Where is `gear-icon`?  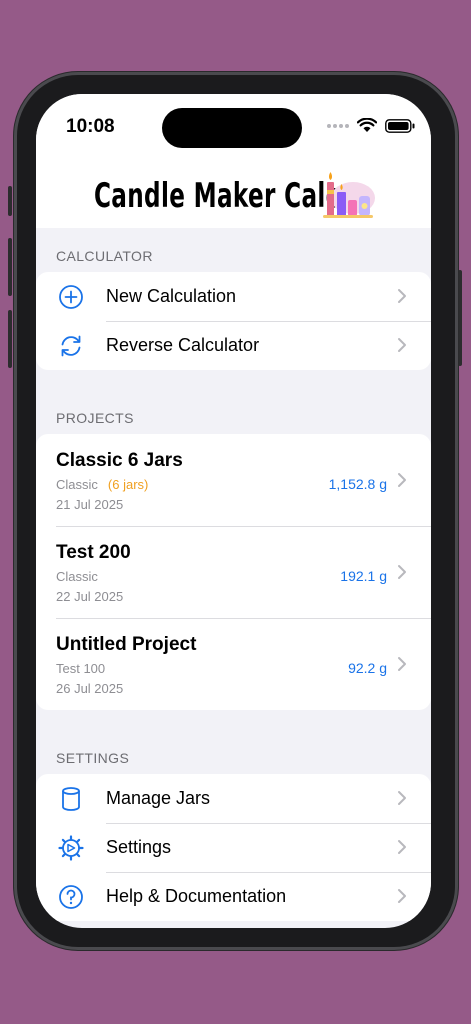 gear-icon is located at coordinates (71, 848).